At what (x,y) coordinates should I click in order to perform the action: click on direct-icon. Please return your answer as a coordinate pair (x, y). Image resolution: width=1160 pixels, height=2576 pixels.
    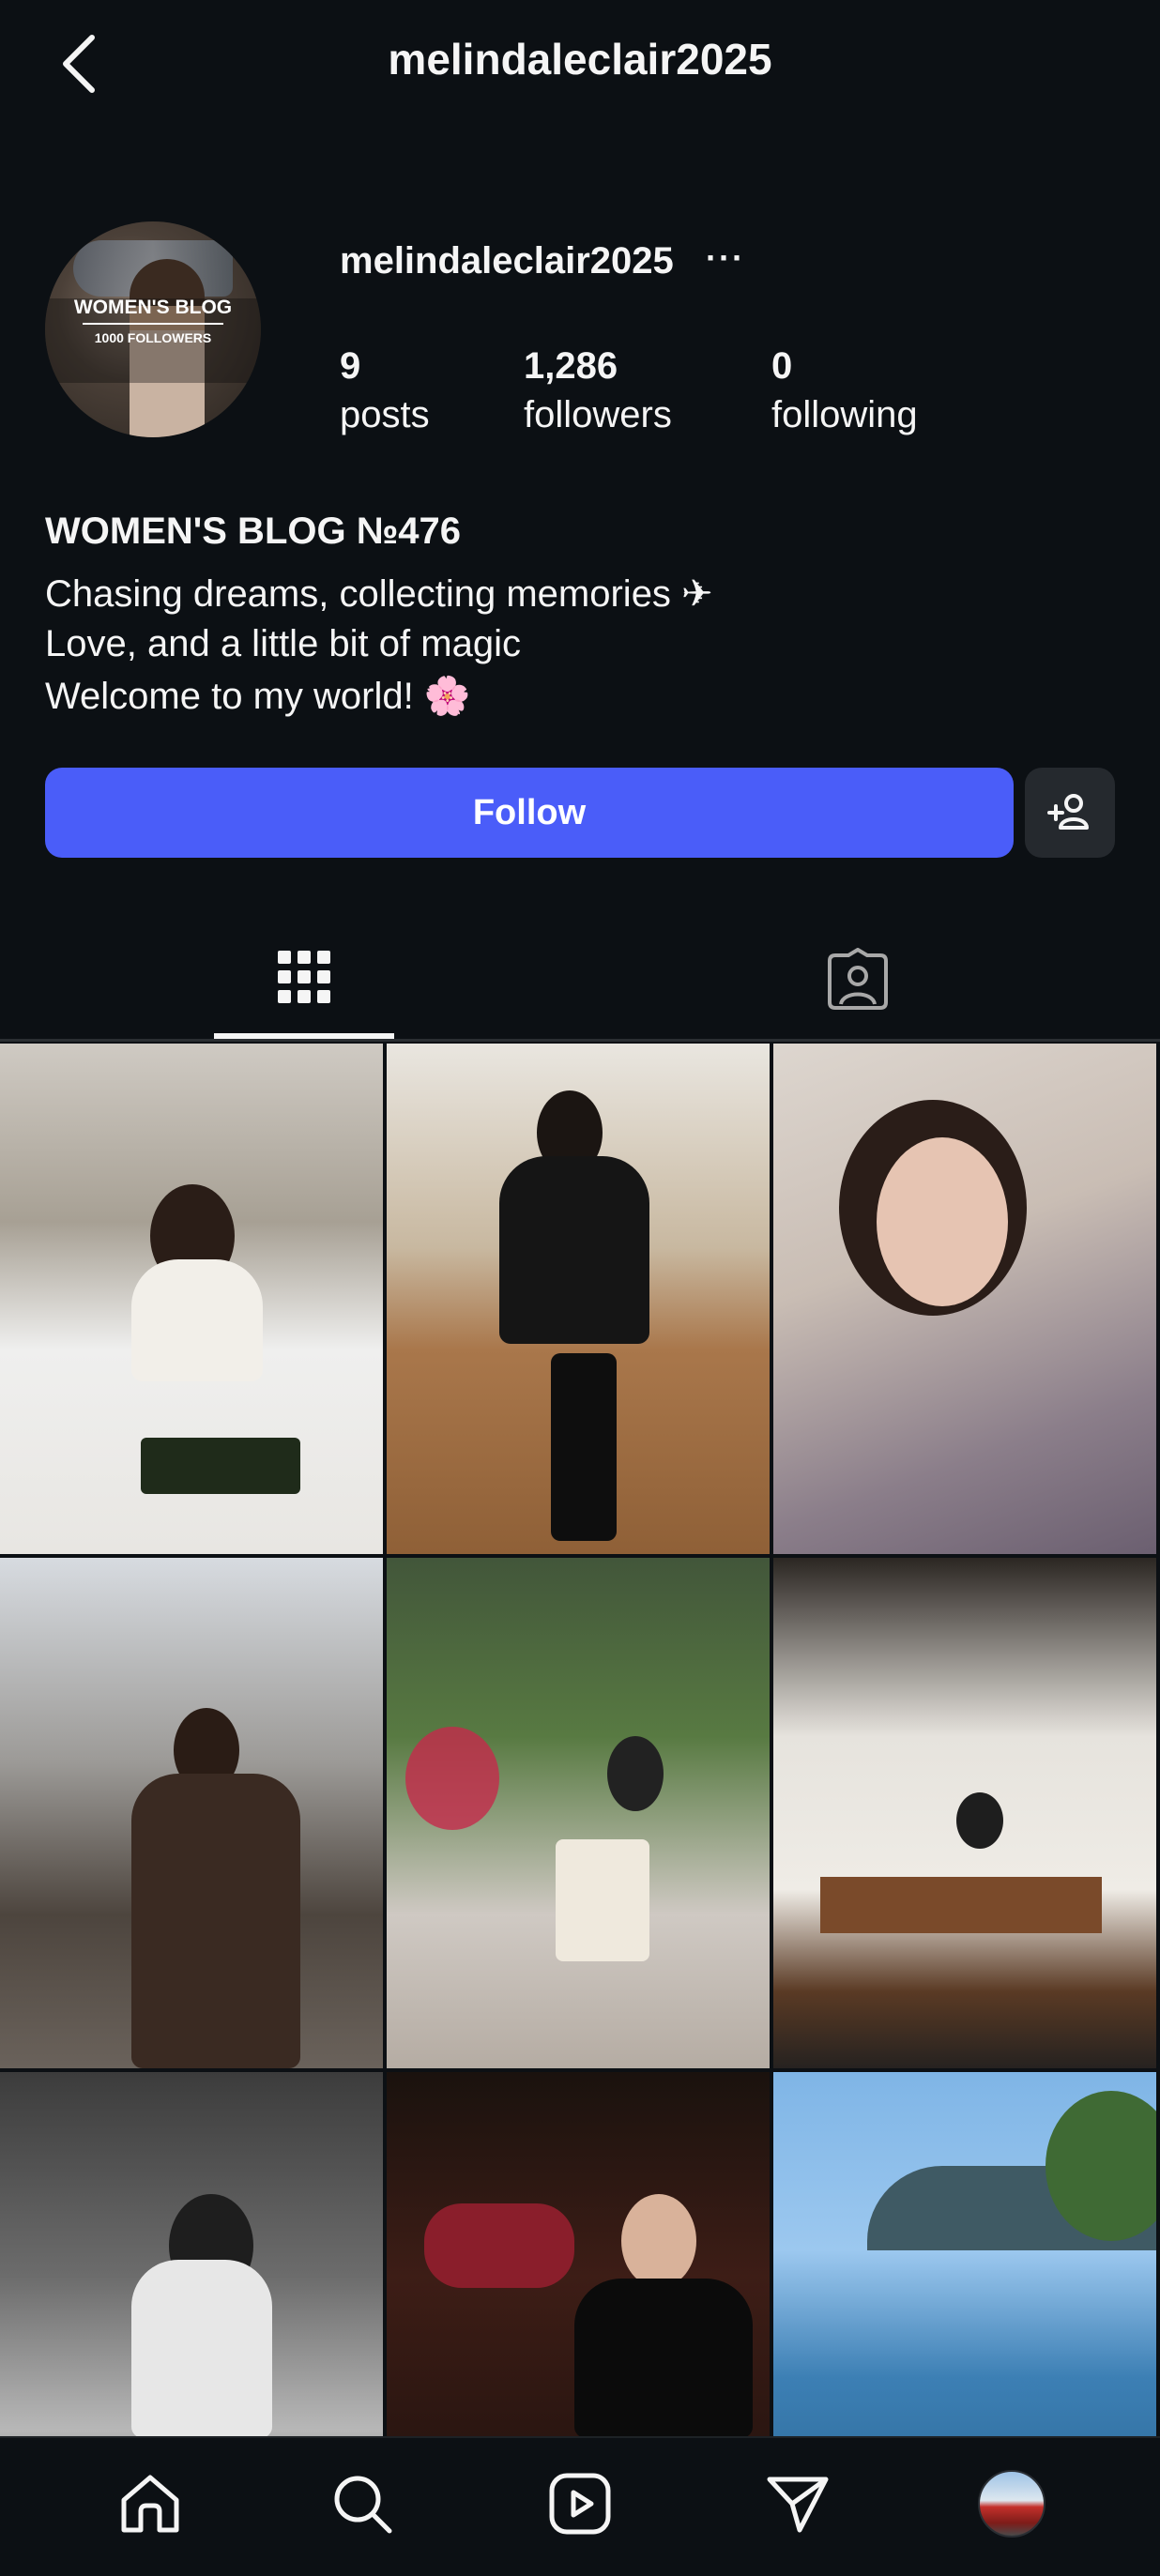
    Looking at the image, I should click on (798, 2505).